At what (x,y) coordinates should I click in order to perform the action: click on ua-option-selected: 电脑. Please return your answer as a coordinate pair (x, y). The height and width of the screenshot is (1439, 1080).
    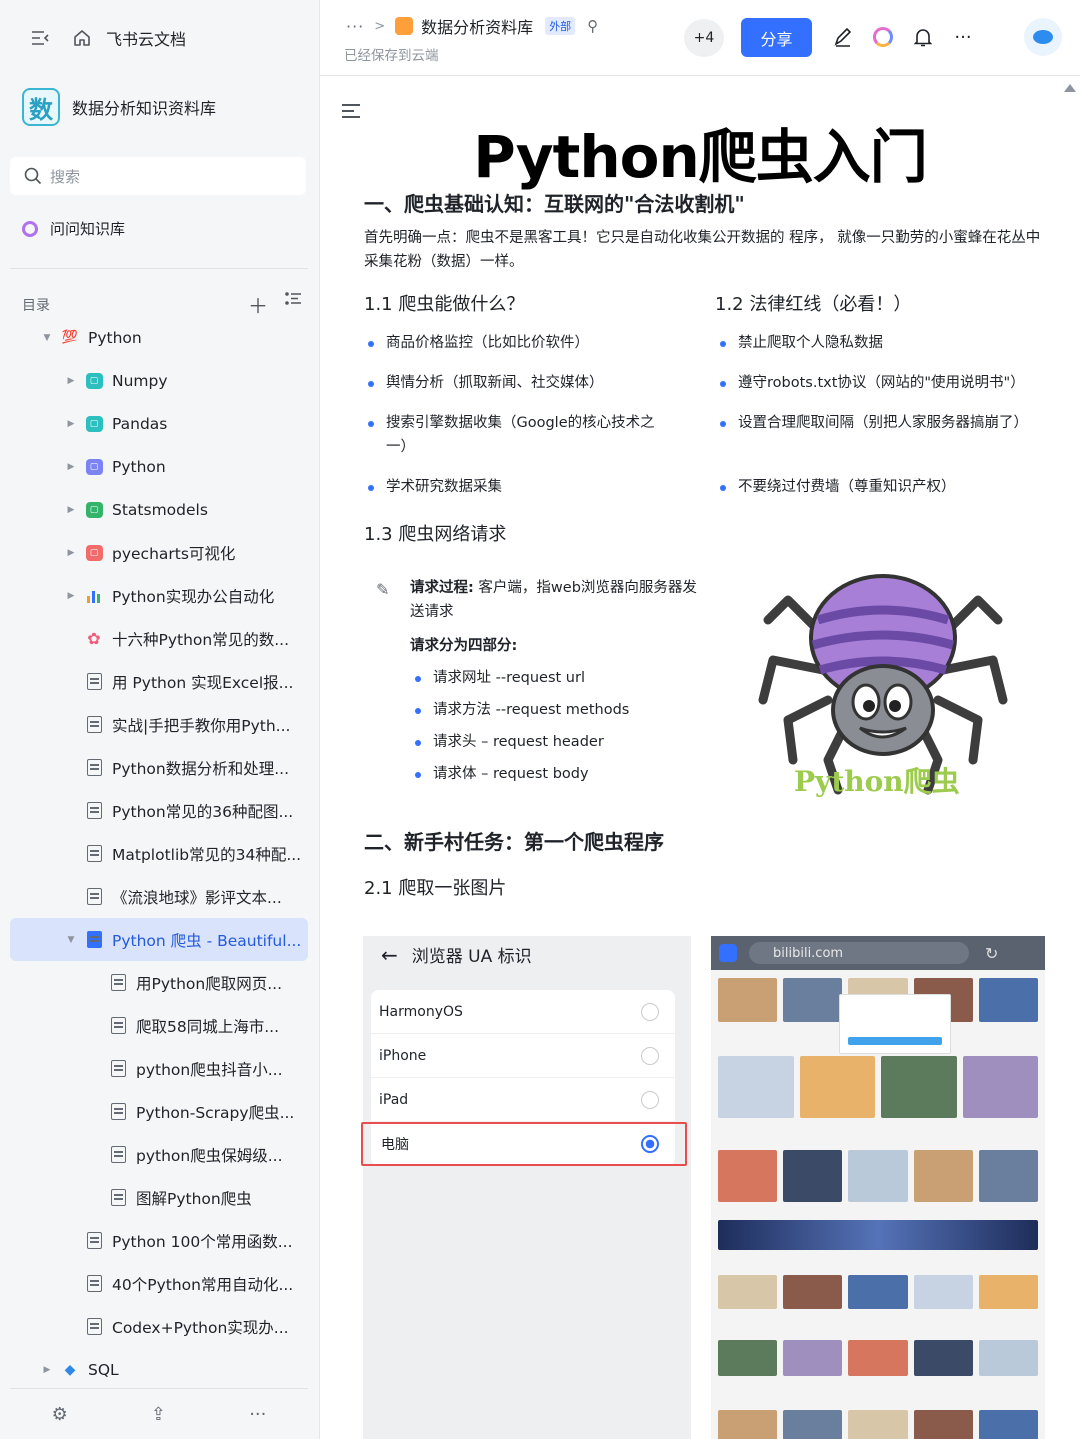
    Looking at the image, I should click on (524, 1144).